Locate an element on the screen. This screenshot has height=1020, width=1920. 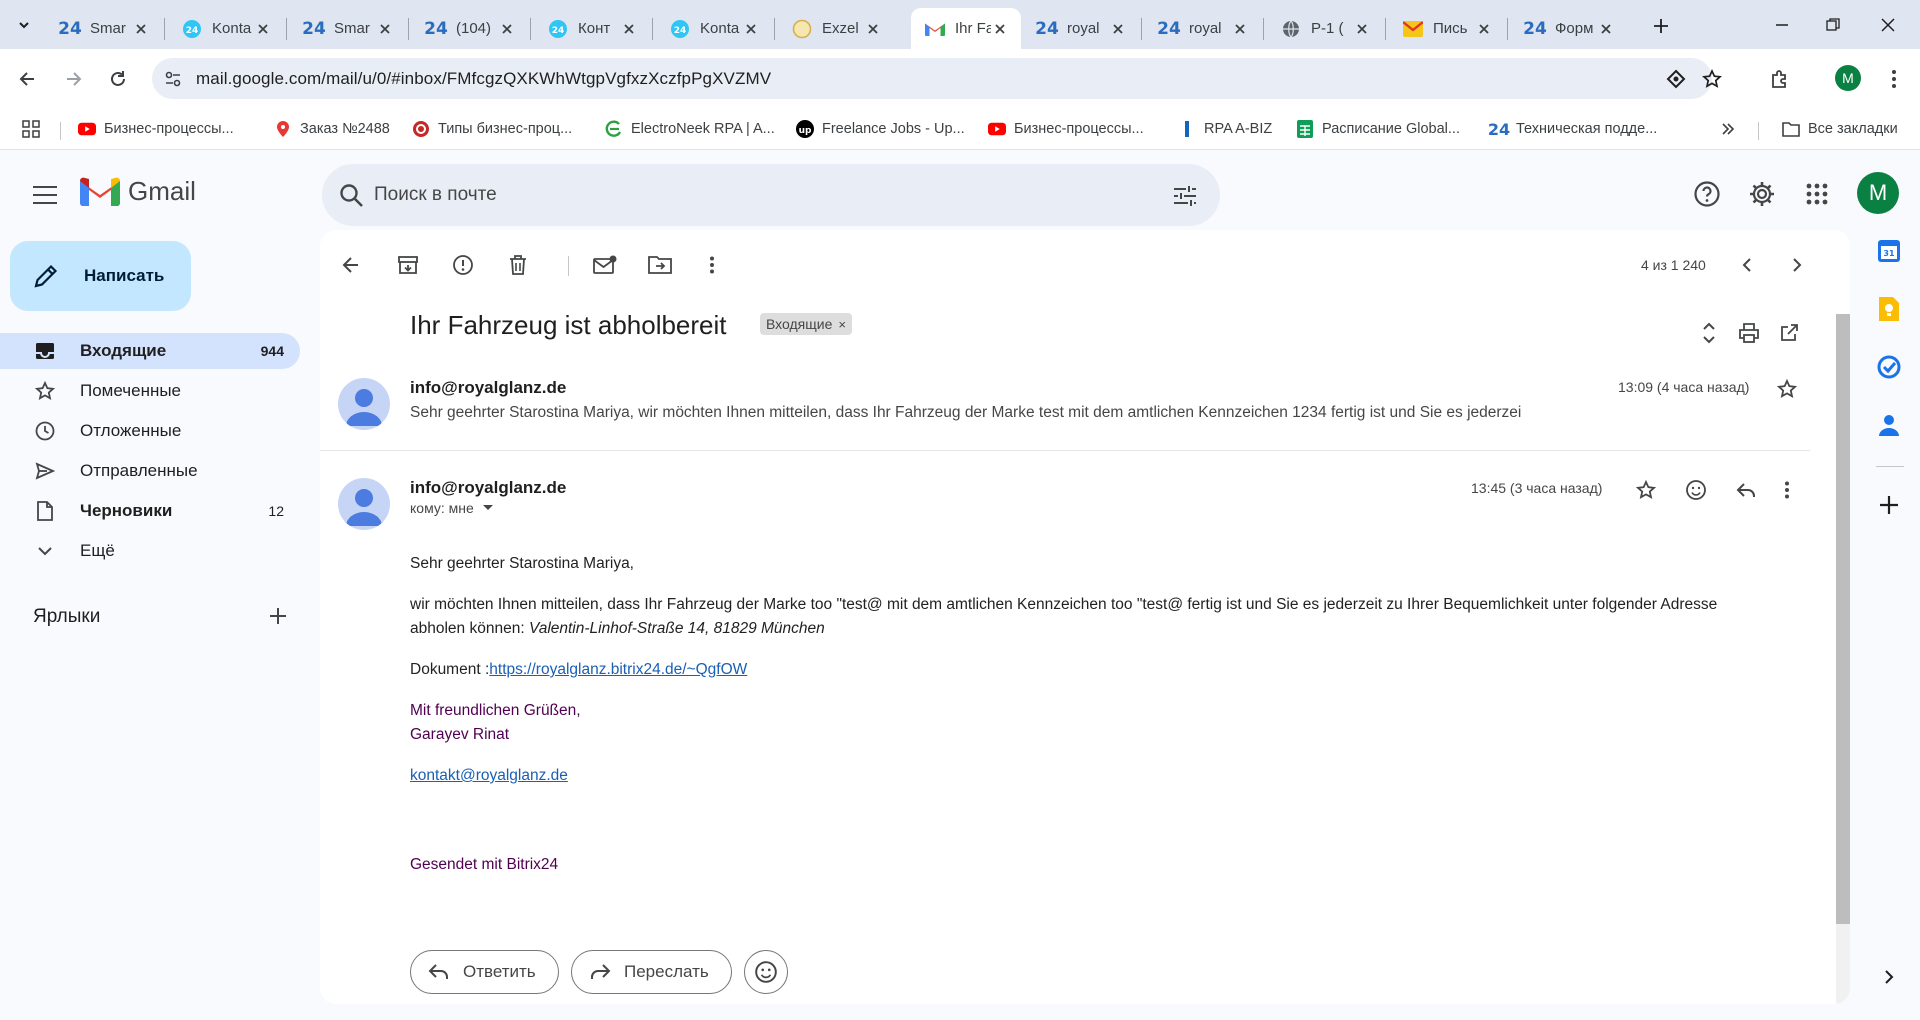
move-to-button is located at coordinates (660, 265).